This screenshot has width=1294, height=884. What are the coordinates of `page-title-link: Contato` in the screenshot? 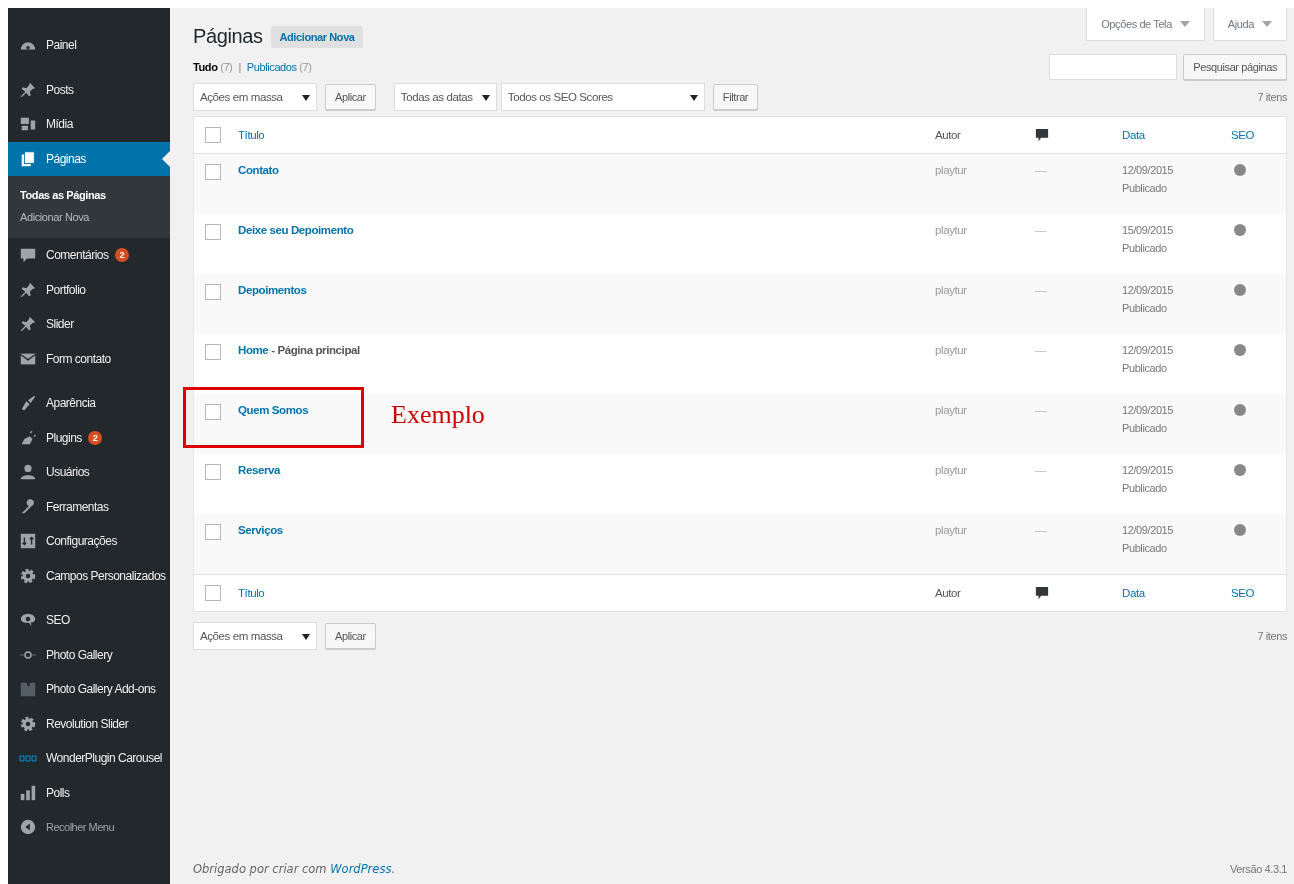 It's located at (258, 170).